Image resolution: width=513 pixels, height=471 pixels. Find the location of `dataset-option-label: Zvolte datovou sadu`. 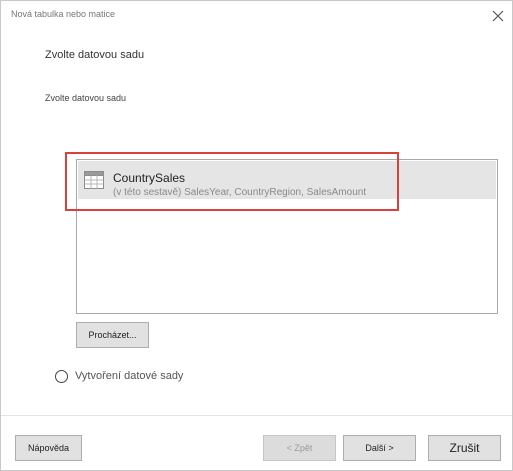

dataset-option-label: Zvolte datovou sadu is located at coordinates (86, 98).